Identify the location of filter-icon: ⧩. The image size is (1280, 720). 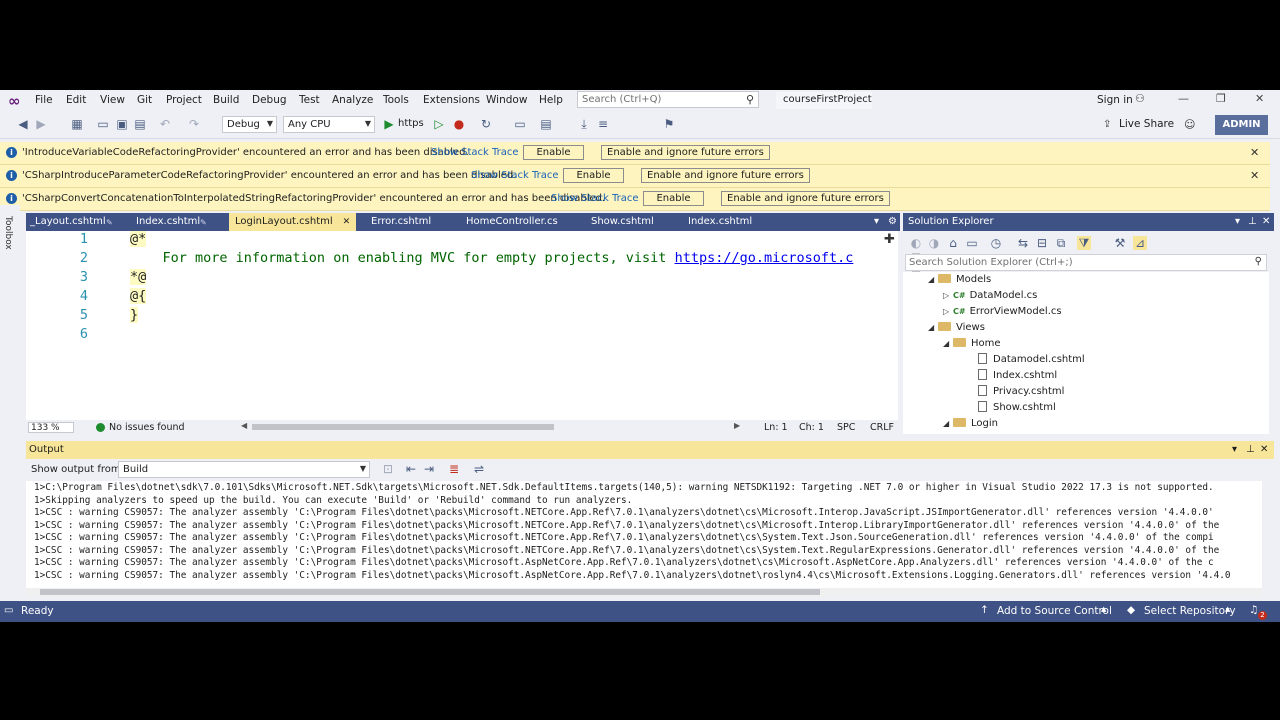
(1084, 243).